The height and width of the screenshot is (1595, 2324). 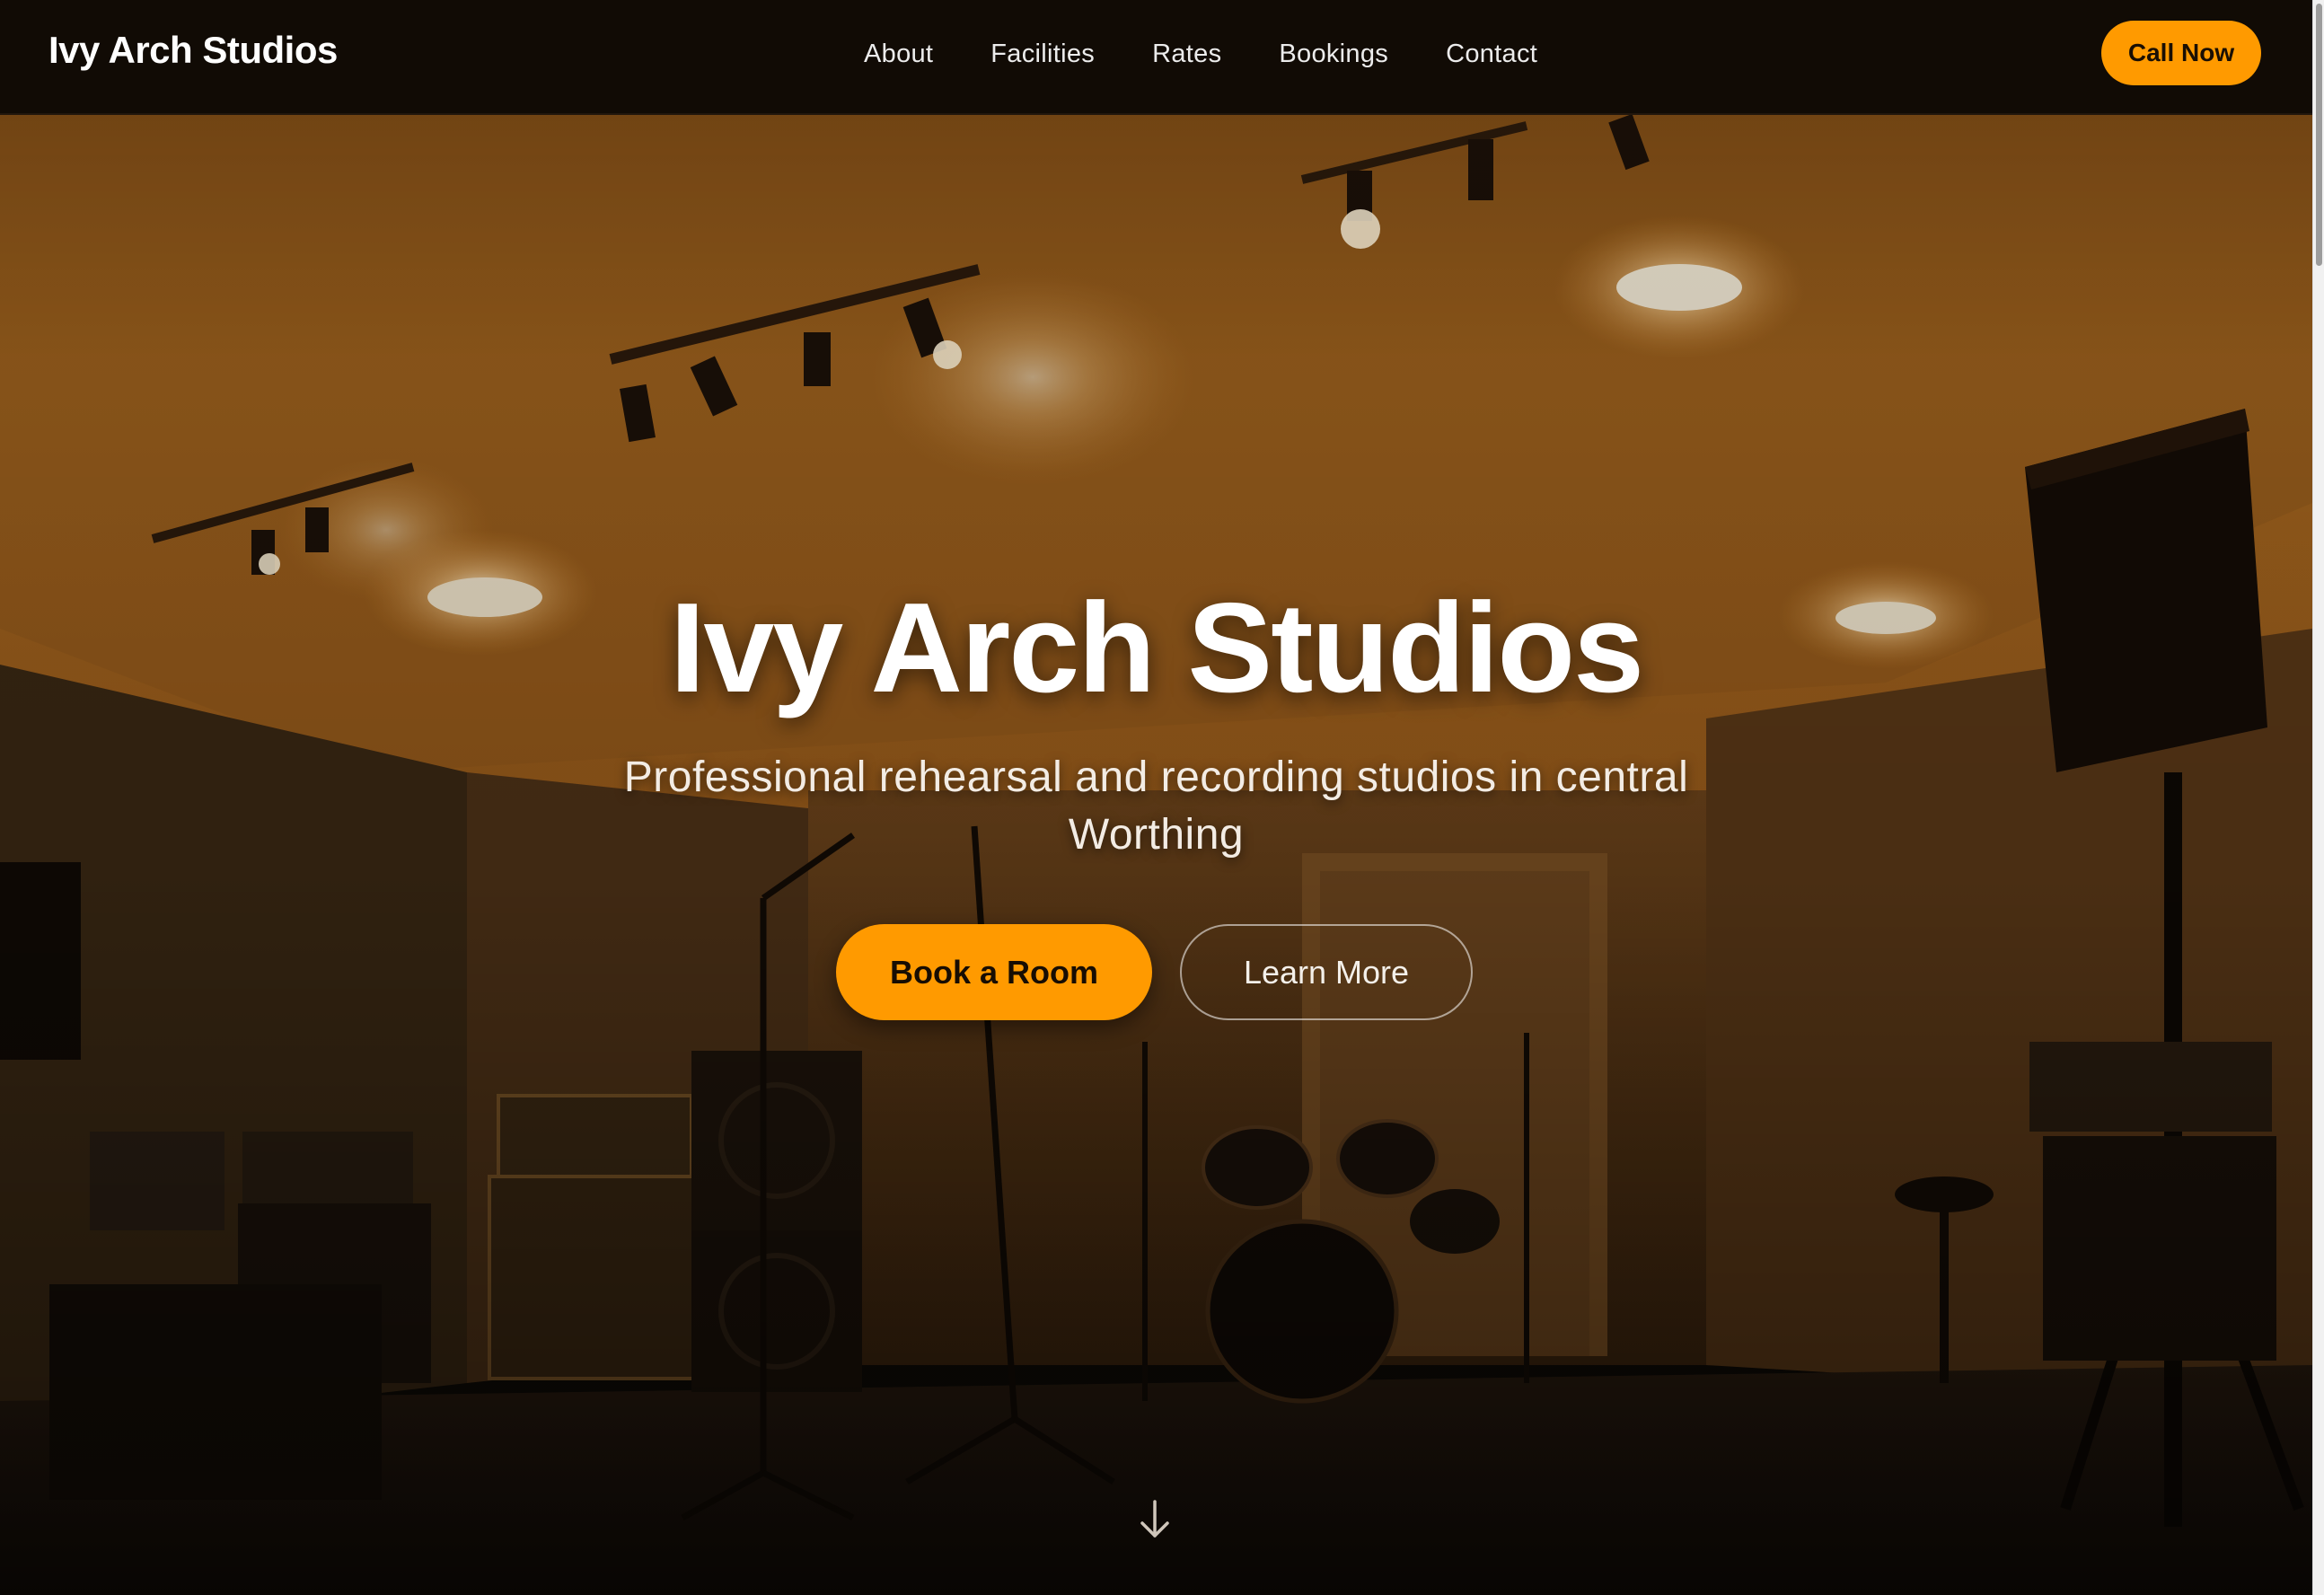 What do you see at coordinates (2181, 53) in the screenshot?
I see `call-now-button: Call Now` at bounding box center [2181, 53].